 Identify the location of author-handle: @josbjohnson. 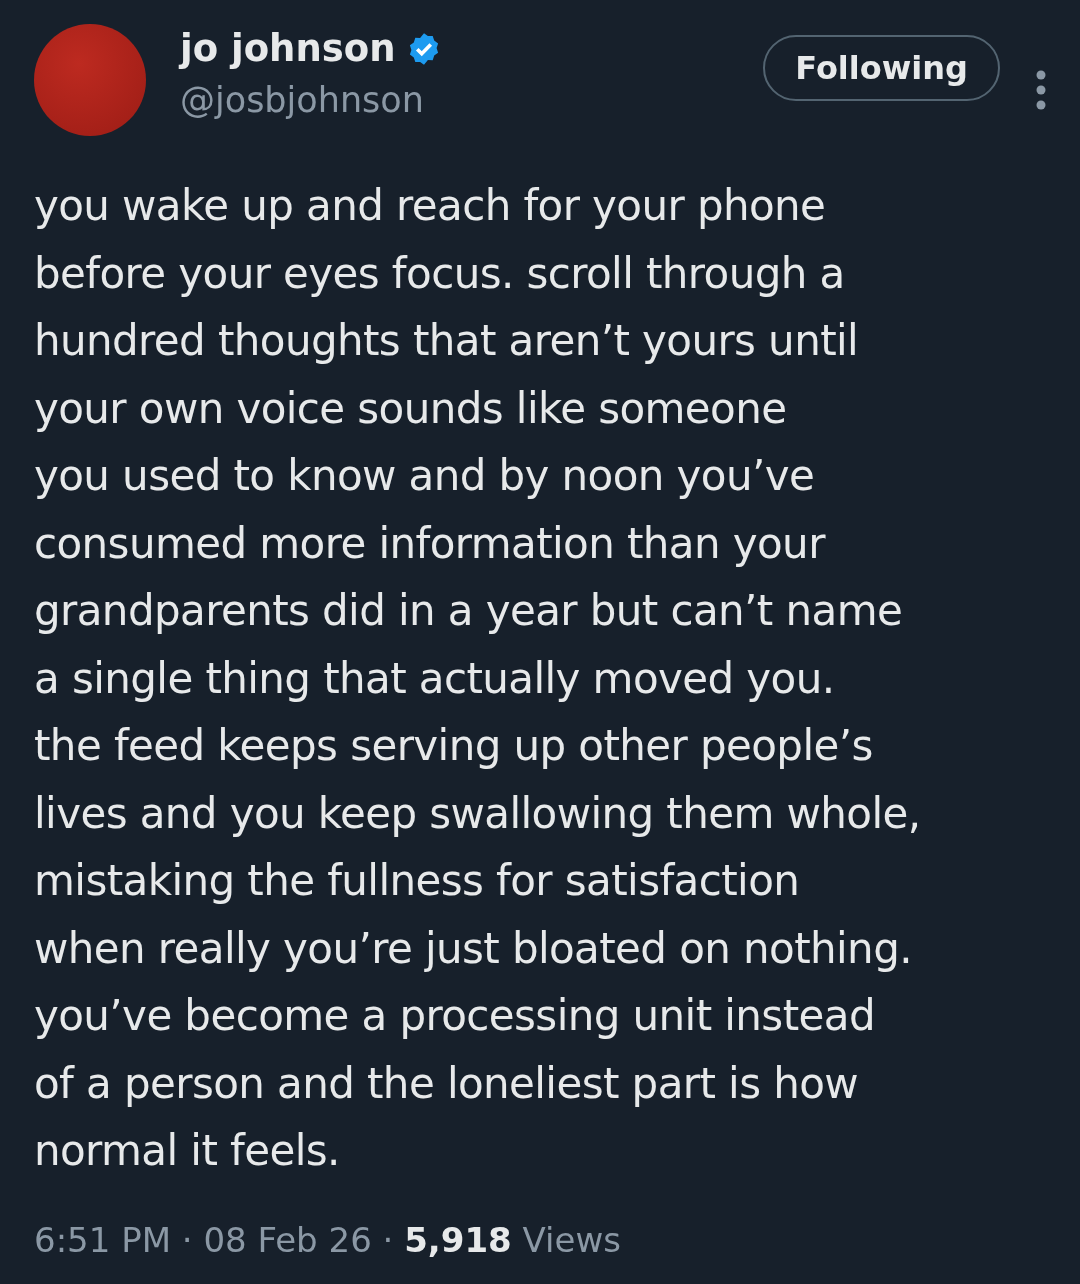
(302, 100).